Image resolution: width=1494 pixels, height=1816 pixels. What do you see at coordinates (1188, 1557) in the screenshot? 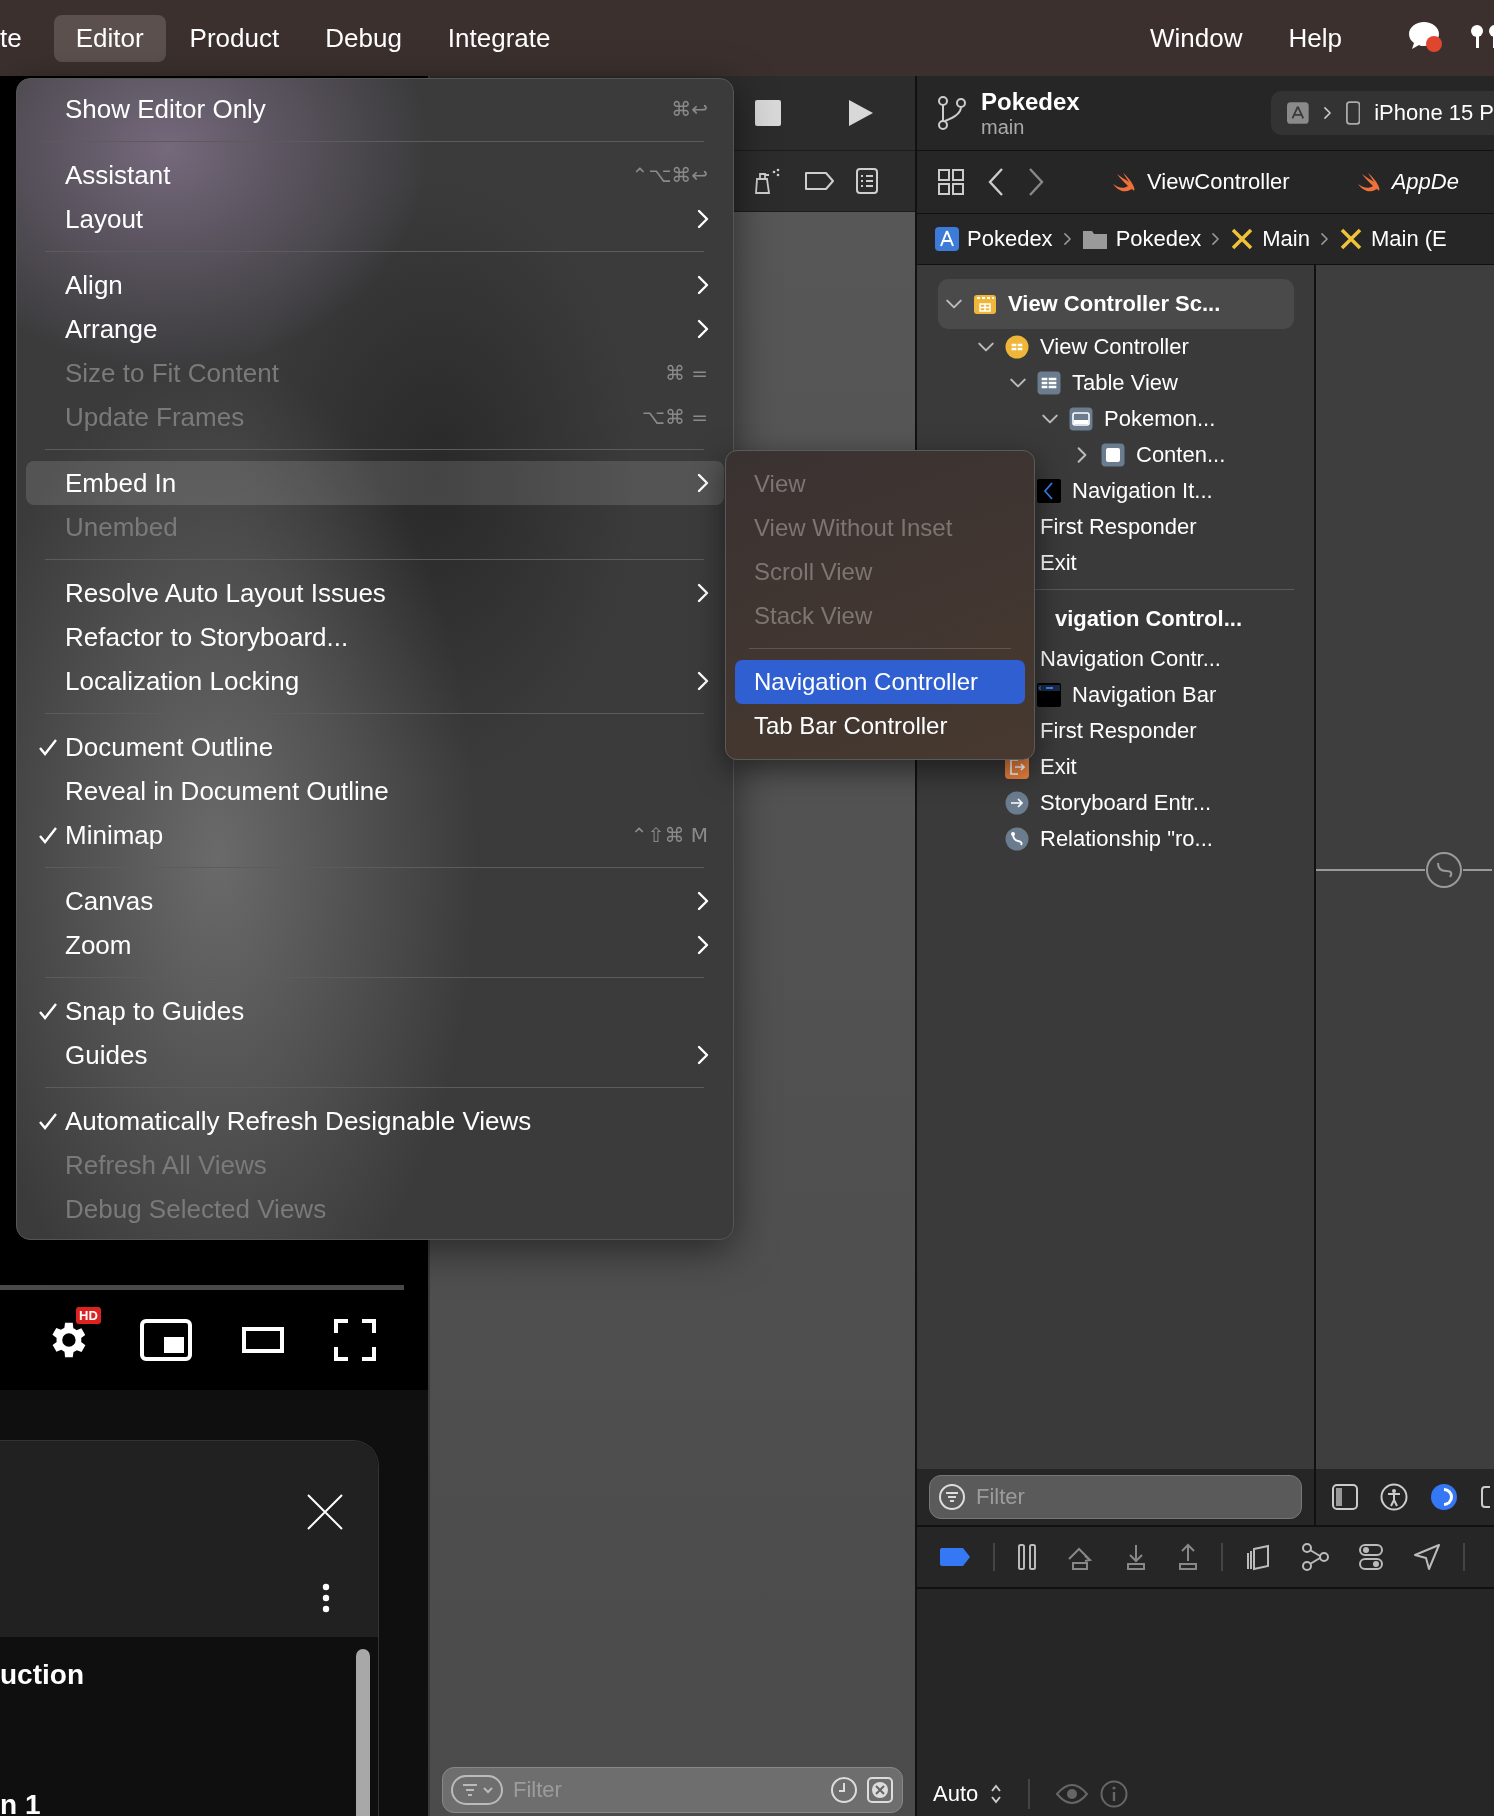
I see `step-out-icon` at bounding box center [1188, 1557].